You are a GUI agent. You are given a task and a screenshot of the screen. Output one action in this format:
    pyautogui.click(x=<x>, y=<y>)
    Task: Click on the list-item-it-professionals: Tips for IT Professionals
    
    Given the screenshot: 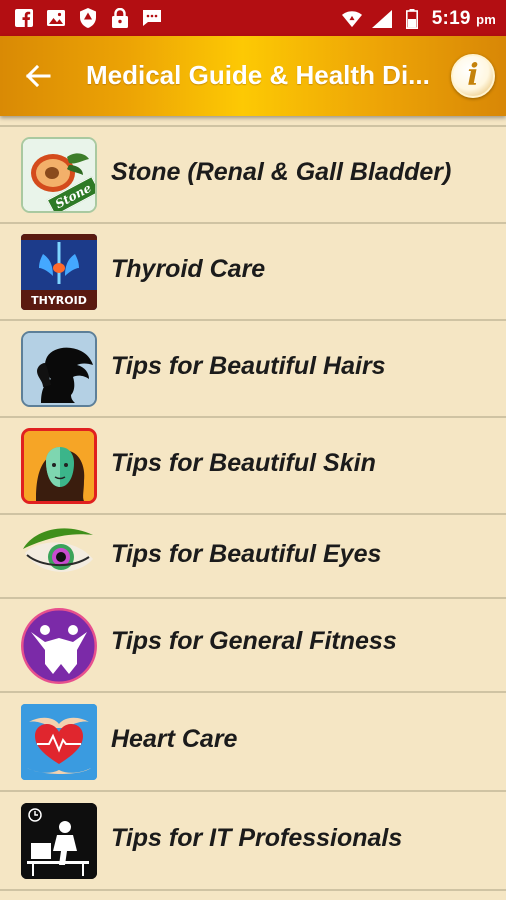 What is the action you would take?
    pyautogui.click(x=253, y=841)
    